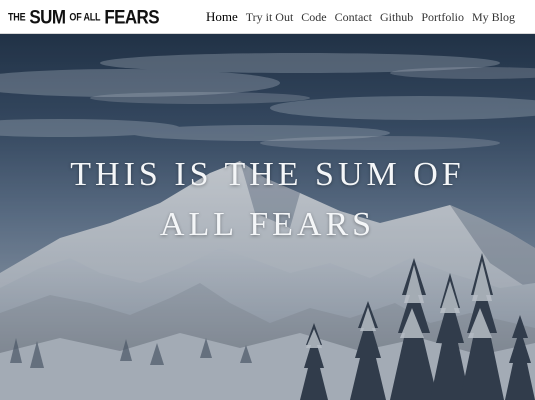  I want to click on brand-logo-part: THE, so click(17, 17).